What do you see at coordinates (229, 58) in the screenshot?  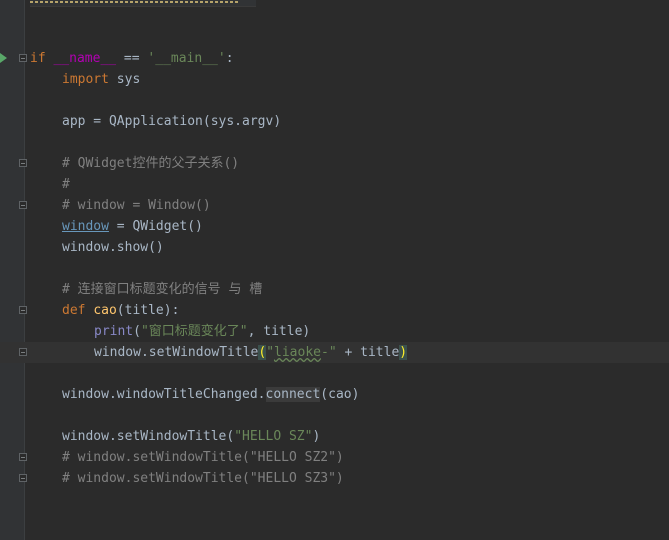 I see `colon: :` at bounding box center [229, 58].